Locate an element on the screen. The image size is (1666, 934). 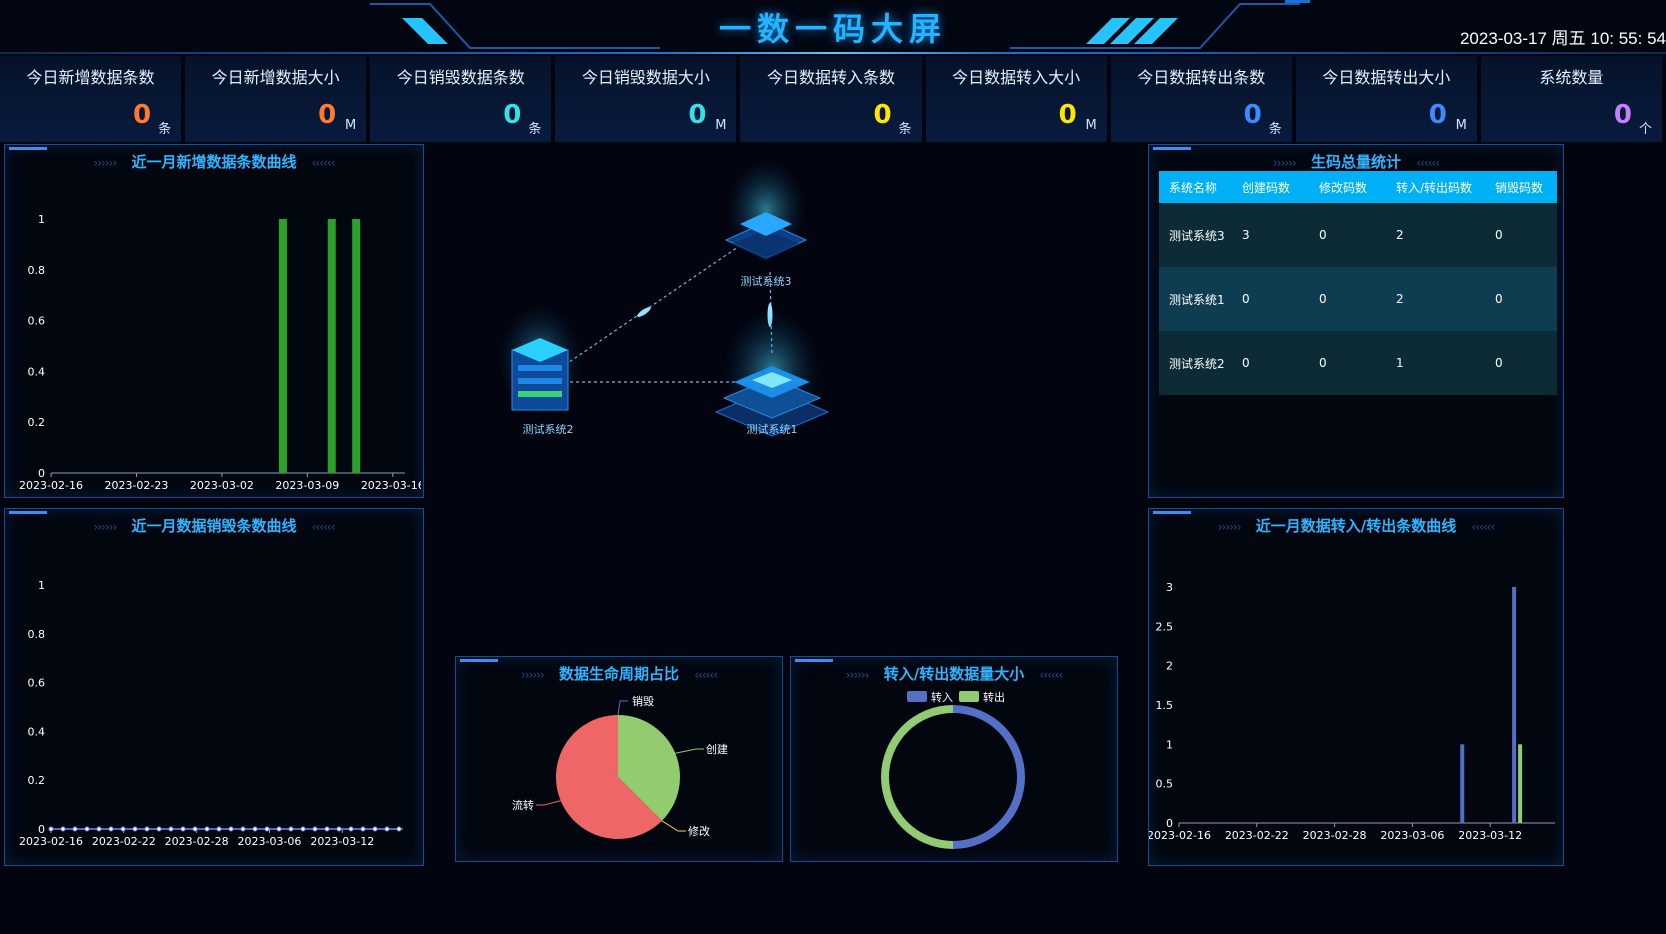
datetime-display: 2023-03-17 周五 10: 55: 54 is located at coordinates (1562, 38).